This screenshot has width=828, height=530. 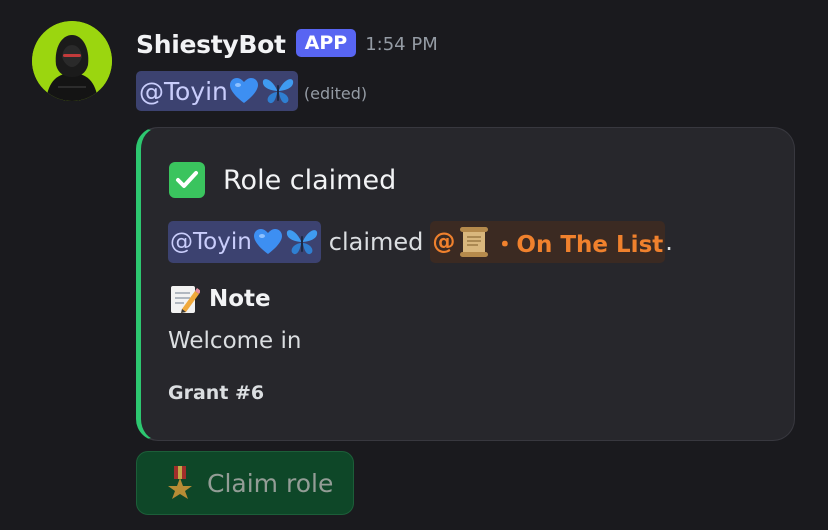 I want to click on note-field-value: Welcome in, so click(x=235, y=341).